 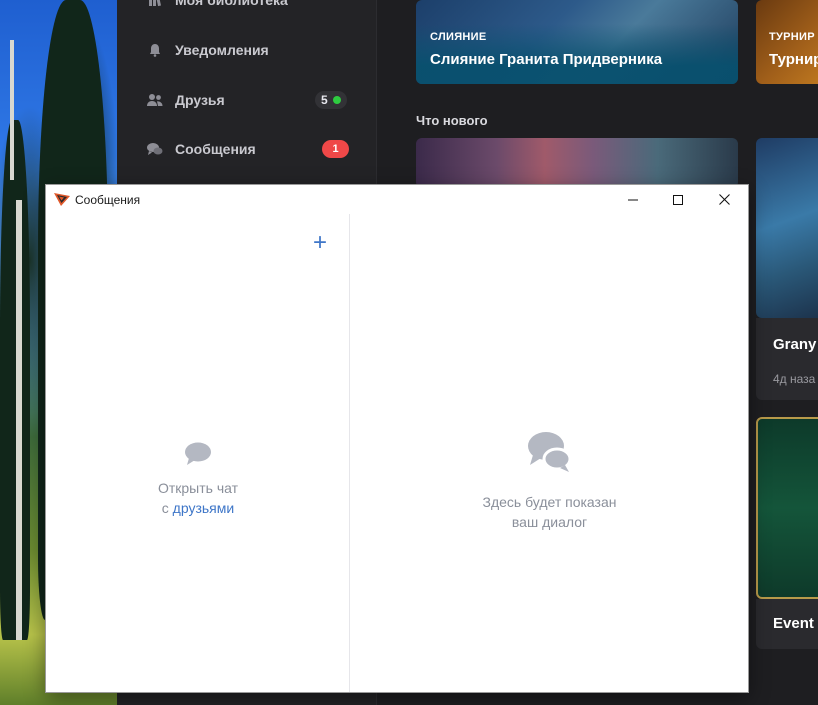 I want to click on event-card-tournament: ТУРНИР Турнир, so click(x=787, y=42).